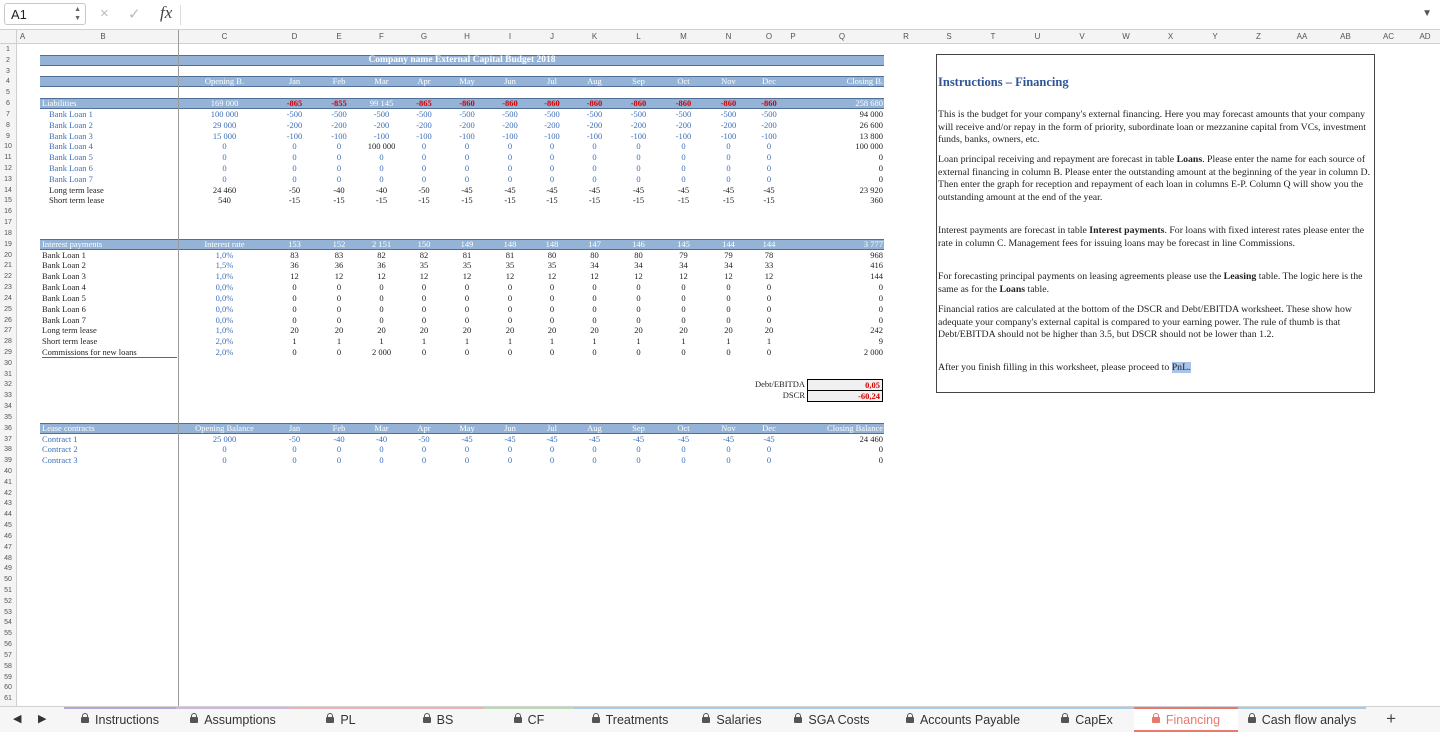 This screenshot has width=1440, height=732. What do you see at coordinates (341, 719) in the screenshot?
I see `sheet-tab: PL` at bounding box center [341, 719].